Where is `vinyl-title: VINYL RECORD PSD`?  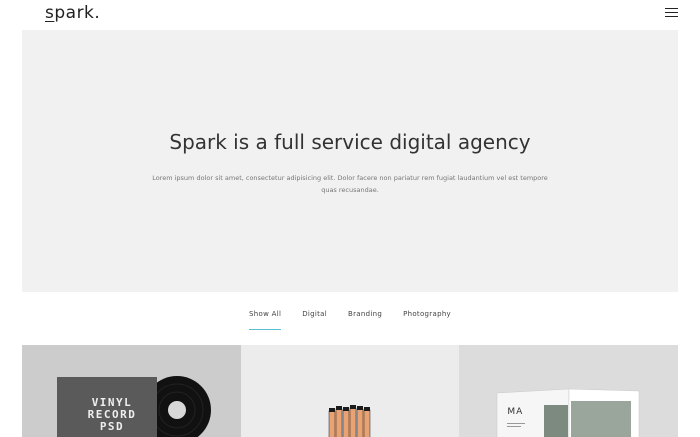
vinyl-title: VINYL RECORD PSD is located at coordinates (112, 414).